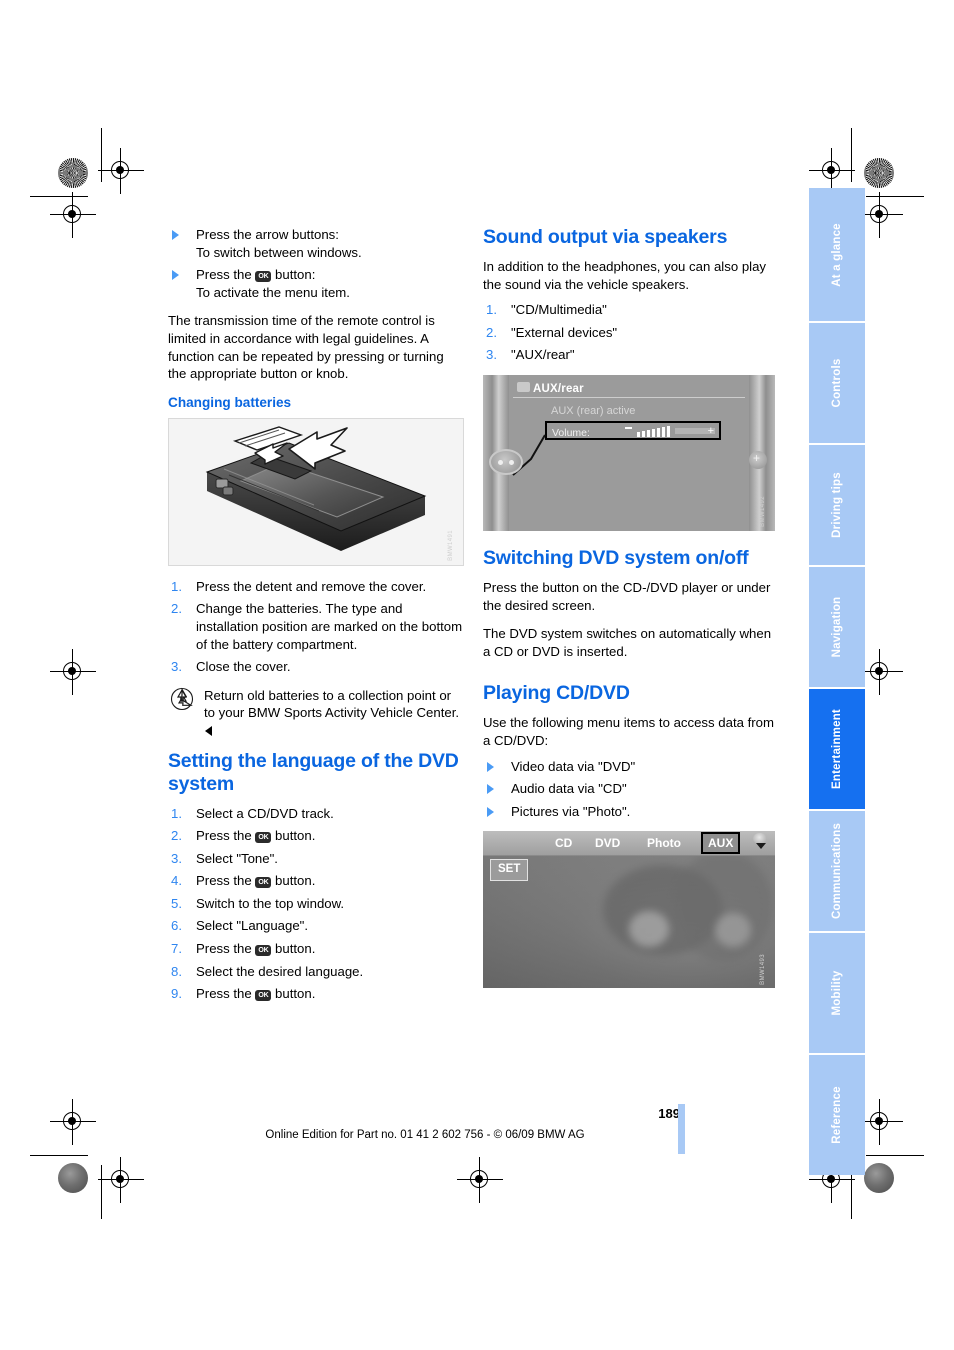 The height and width of the screenshot is (1350, 954). What do you see at coordinates (73, 215) in the screenshot?
I see `registration-mark-left-upper` at bounding box center [73, 215].